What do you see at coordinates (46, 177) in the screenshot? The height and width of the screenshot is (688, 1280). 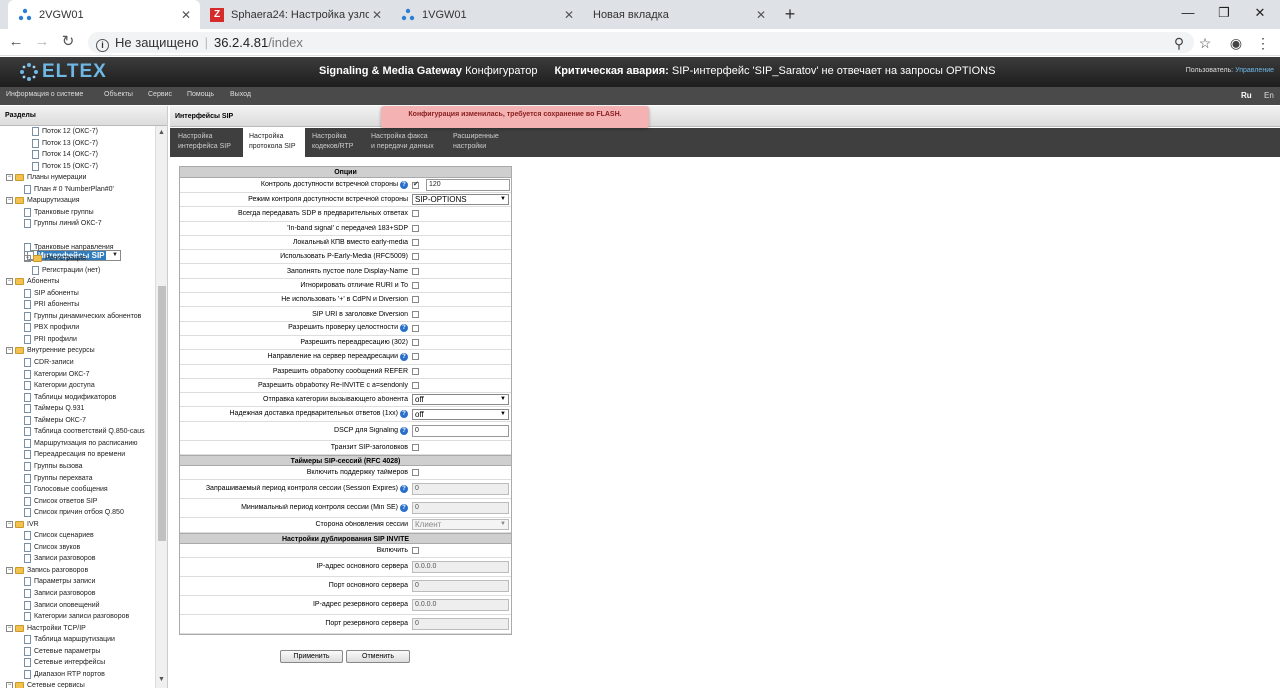 I see `tree-folder: − Планы нумерации` at bounding box center [46, 177].